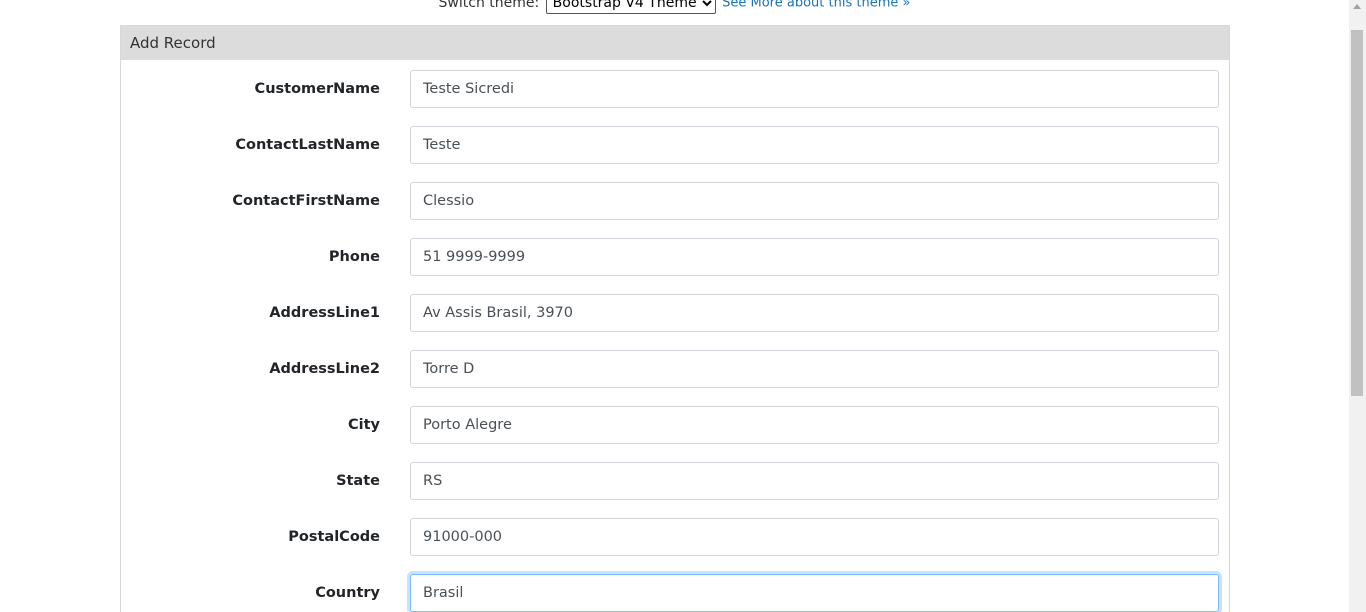 This screenshot has width=1366, height=612. What do you see at coordinates (814, 257) in the screenshot?
I see `phone-input` at bounding box center [814, 257].